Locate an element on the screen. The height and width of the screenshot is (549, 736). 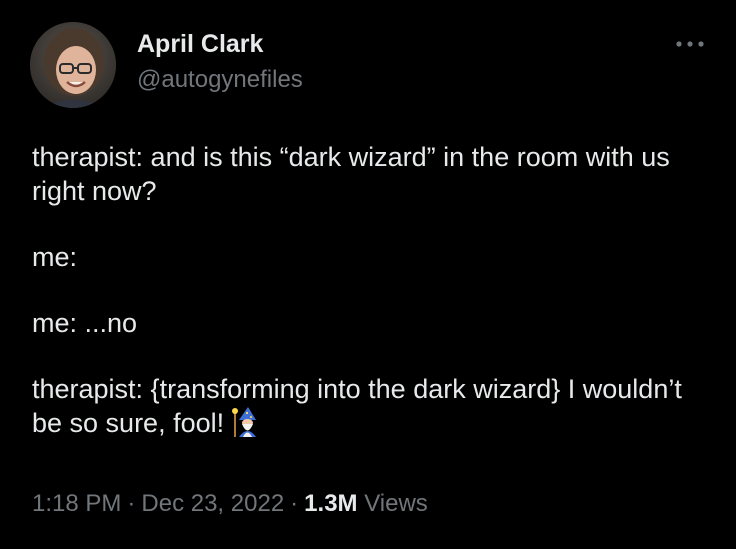
wizard-emoji-icon is located at coordinates (245, 426).